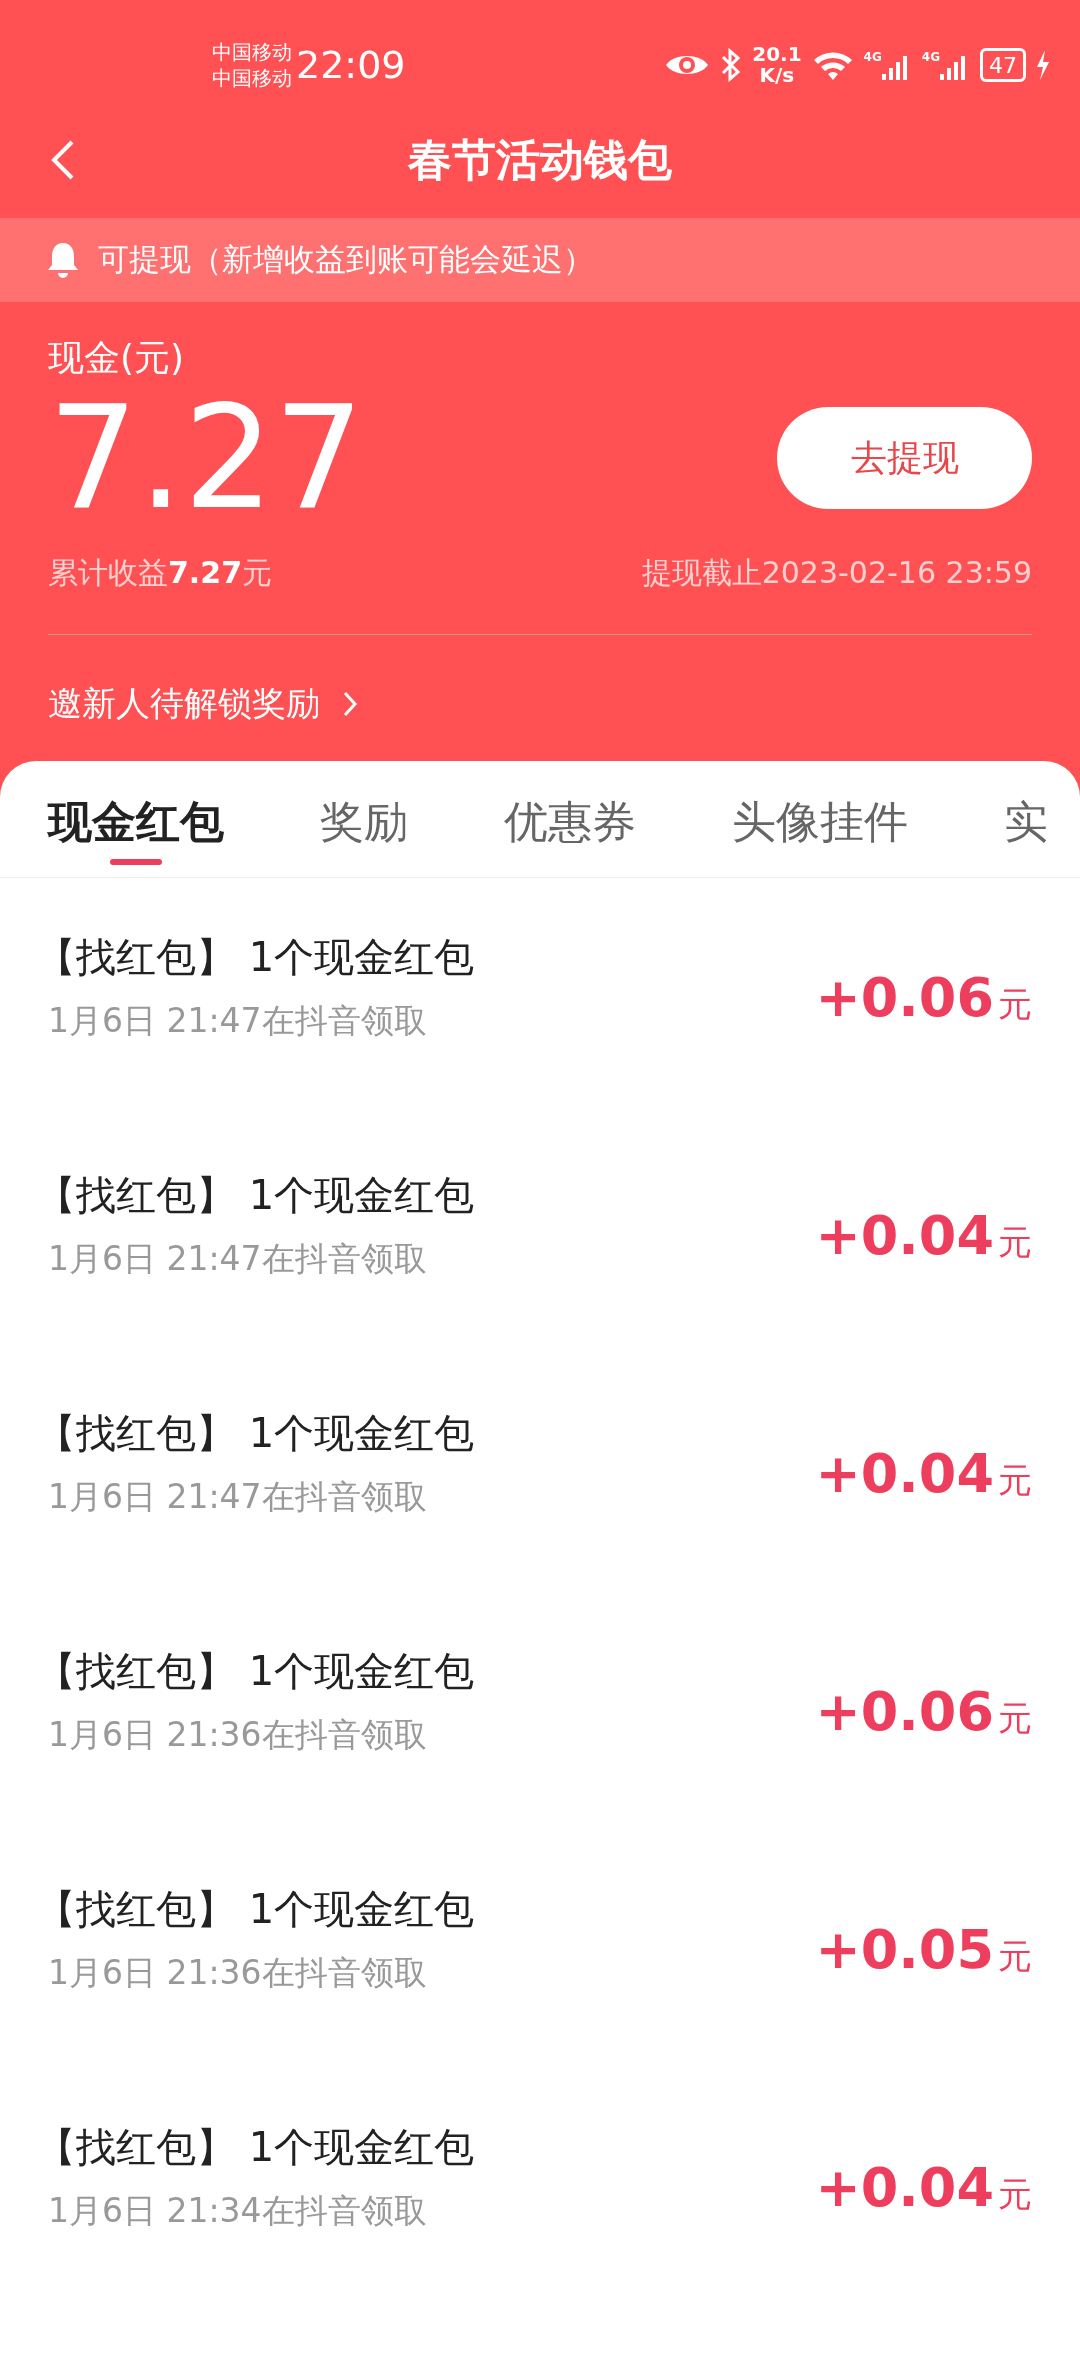  Describe the element at coordinates (184, 703) in the screenshot. I see `invite-text: 邀新人待解锁奖励` at that location.